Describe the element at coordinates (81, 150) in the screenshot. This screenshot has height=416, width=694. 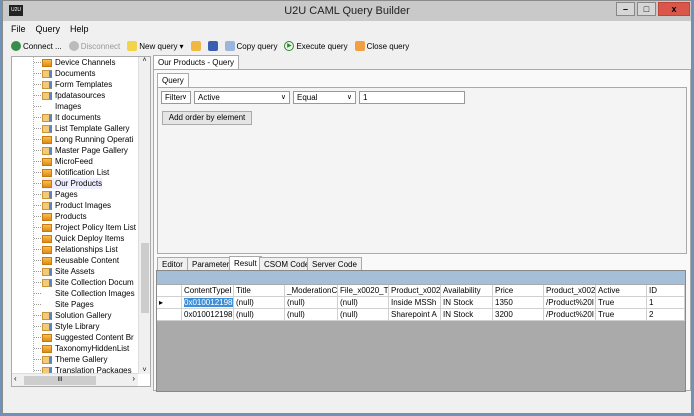
I see `tree-item: Master Page Gallery` at that location.